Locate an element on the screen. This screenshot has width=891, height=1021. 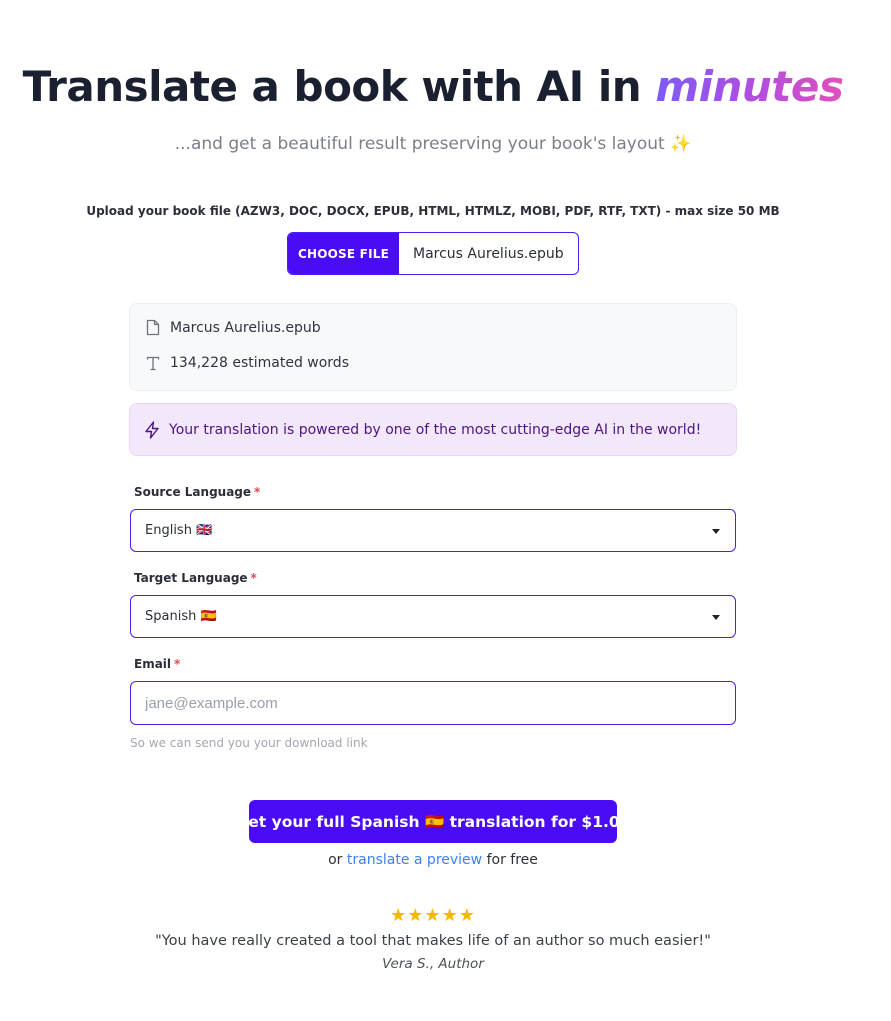
email-input is located at coordinates (433, 703).